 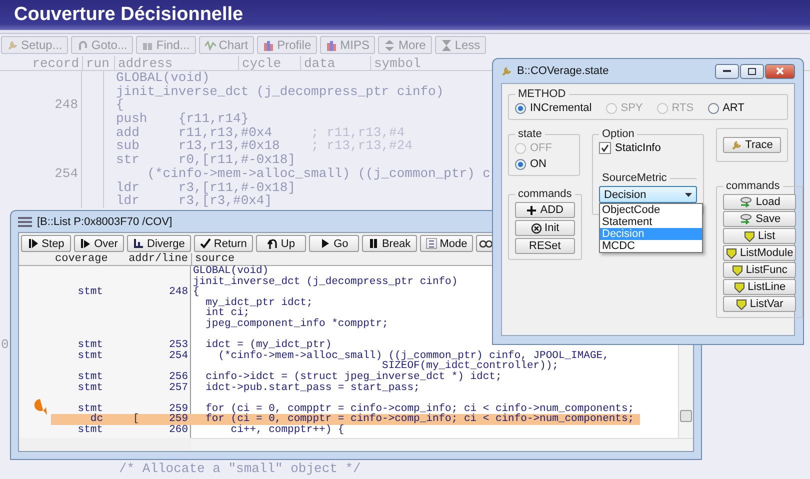 What do you see at coordinates (447, 243) in the screenshot?
I see `toolbar-button: Mode` at bounding box center [447, 243].